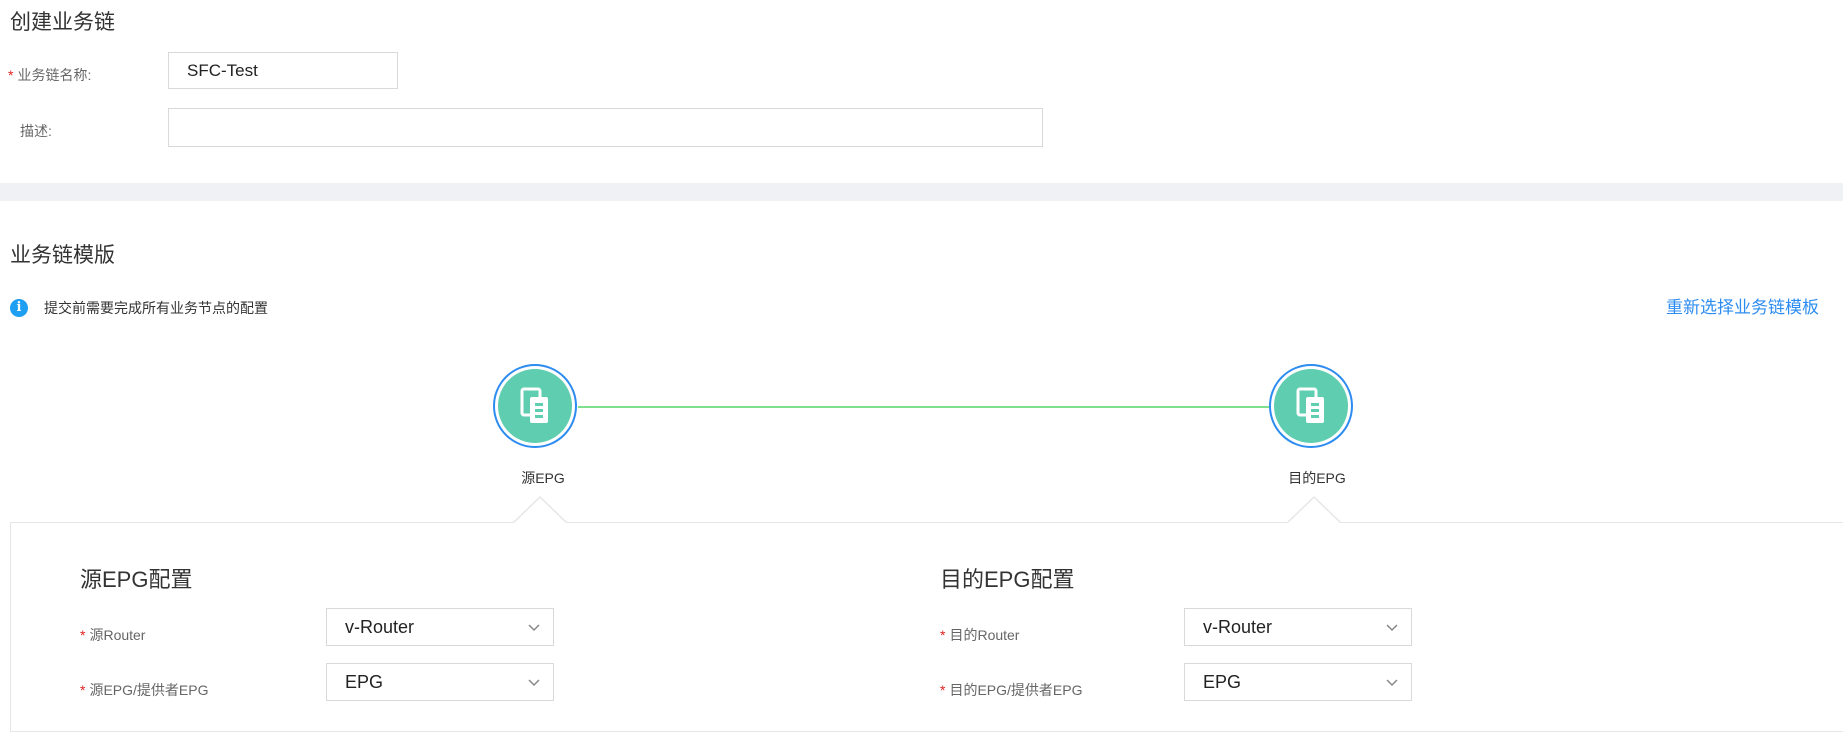 The image size is (1843, 732). Describe the element at coordinates (19, 308) in the screenshot. I see `info-icon: i` at that location.